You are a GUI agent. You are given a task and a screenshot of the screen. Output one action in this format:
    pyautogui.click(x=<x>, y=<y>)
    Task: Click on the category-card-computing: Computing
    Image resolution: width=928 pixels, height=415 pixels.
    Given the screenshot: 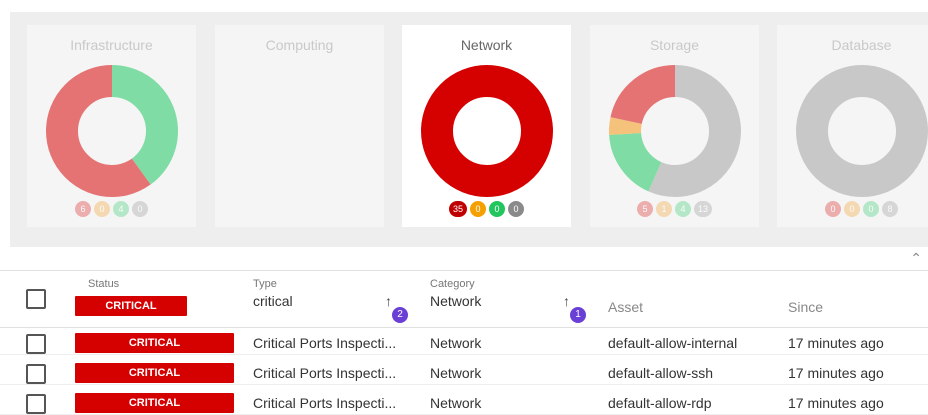 What is the action you would take?
    pyautogui.click(x=299, y=126)
    